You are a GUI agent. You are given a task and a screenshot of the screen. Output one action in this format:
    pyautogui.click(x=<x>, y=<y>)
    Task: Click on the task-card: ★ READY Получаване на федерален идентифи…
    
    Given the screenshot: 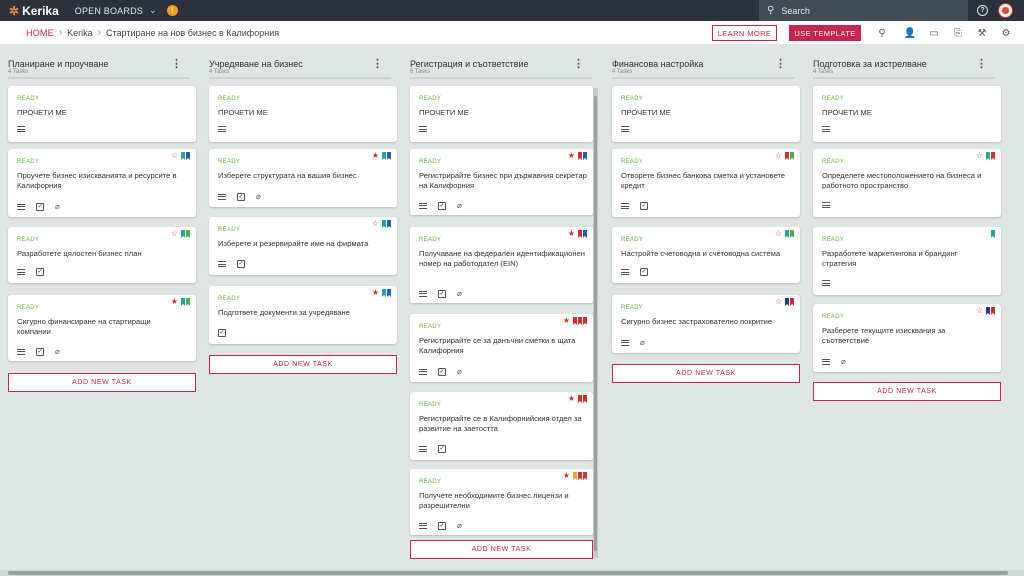 What is the action you would take?
    pyautogui.click(x=501, y=265)
    